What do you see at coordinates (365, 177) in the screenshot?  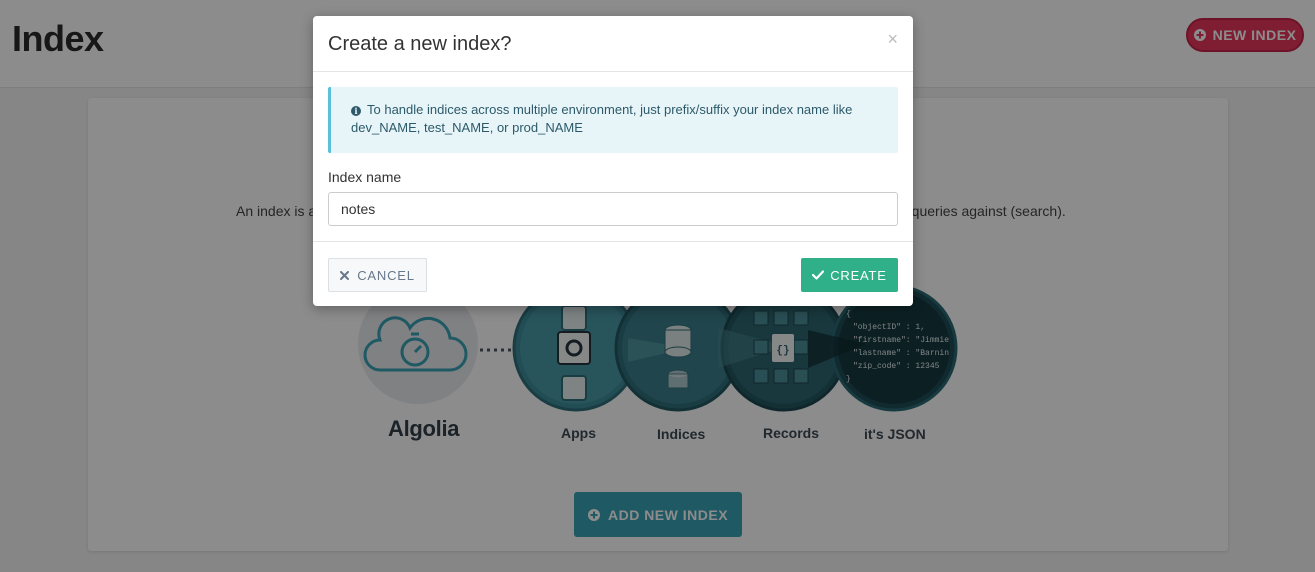 I see `index-name-label: Index name` at bounding box center [365, 177].